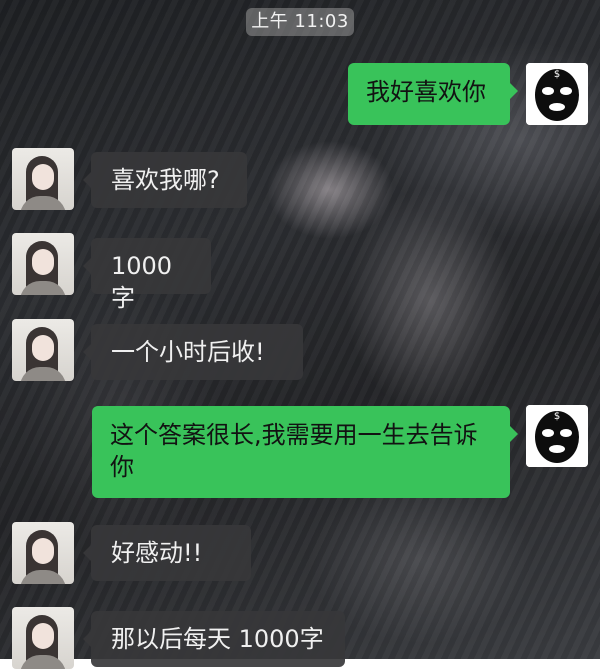 This screenshot has height=669, width=600. Describe the element at coordinates (426, 92) in the screenshot. I see `message-text: 我好喜欢你` at that location.